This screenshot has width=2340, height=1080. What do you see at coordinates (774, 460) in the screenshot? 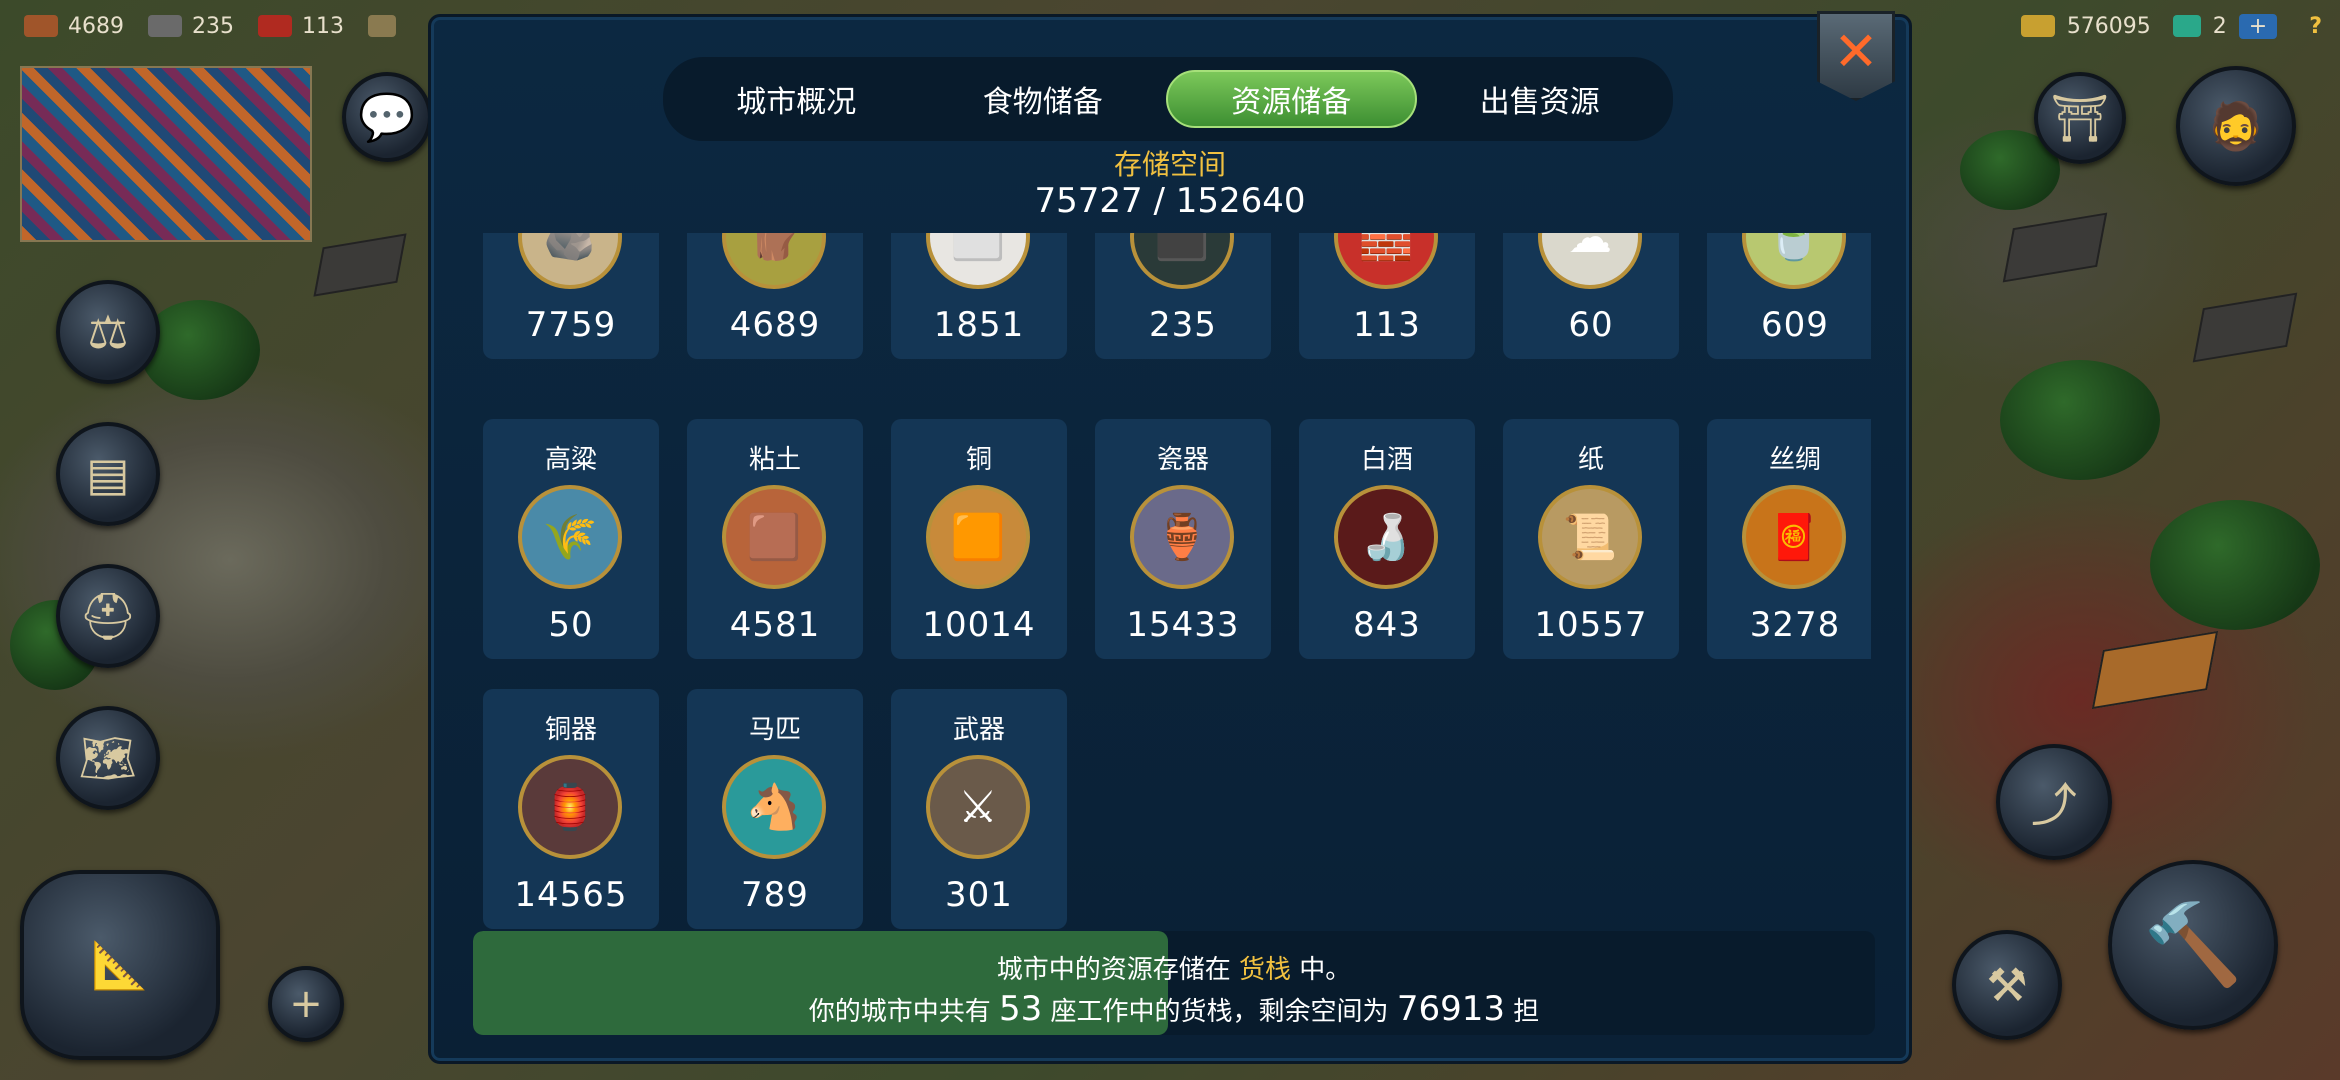
I see `resource-name: 粘土` at bounding box center [774, 460].